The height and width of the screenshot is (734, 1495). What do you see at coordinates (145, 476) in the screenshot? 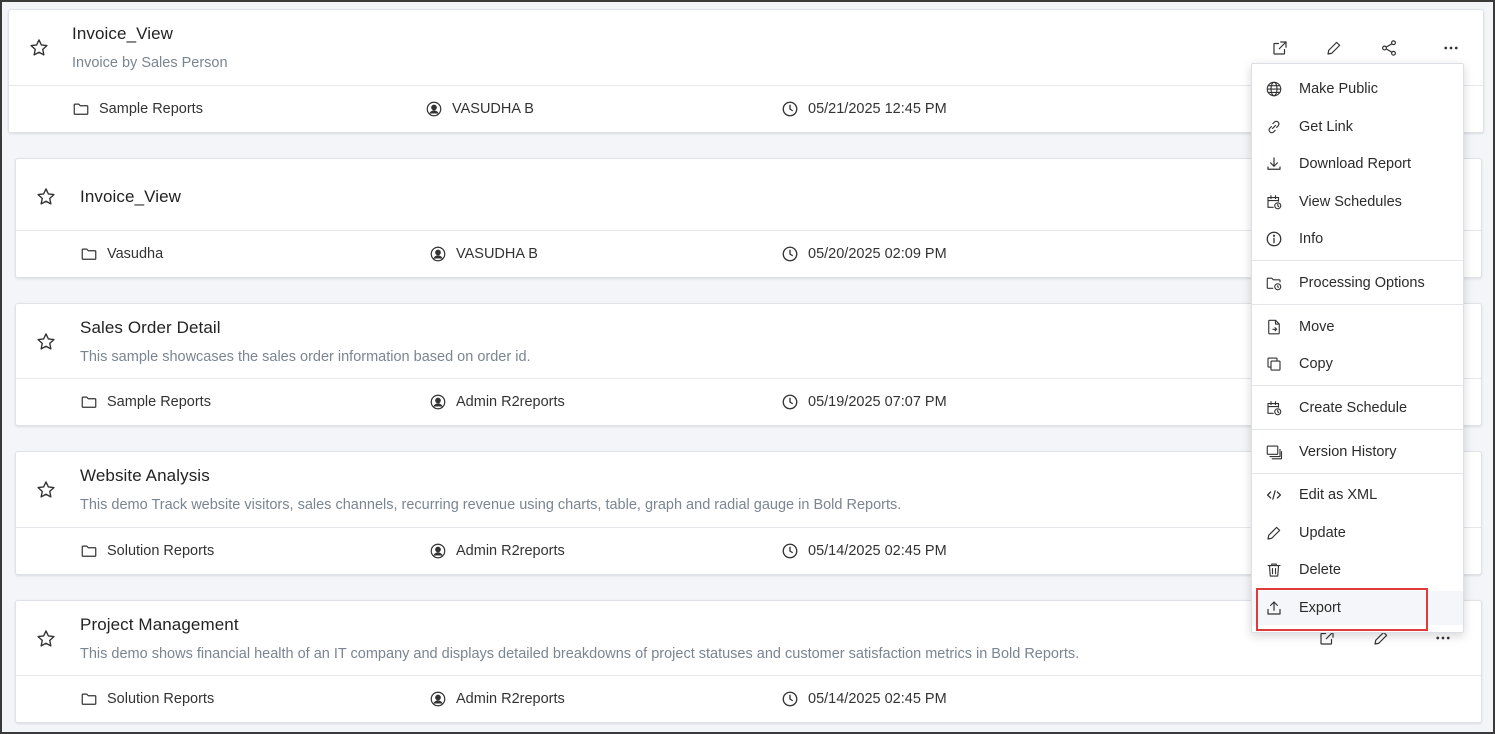
I see `report-title: Website Analysis` at bounding box center [145, 476].